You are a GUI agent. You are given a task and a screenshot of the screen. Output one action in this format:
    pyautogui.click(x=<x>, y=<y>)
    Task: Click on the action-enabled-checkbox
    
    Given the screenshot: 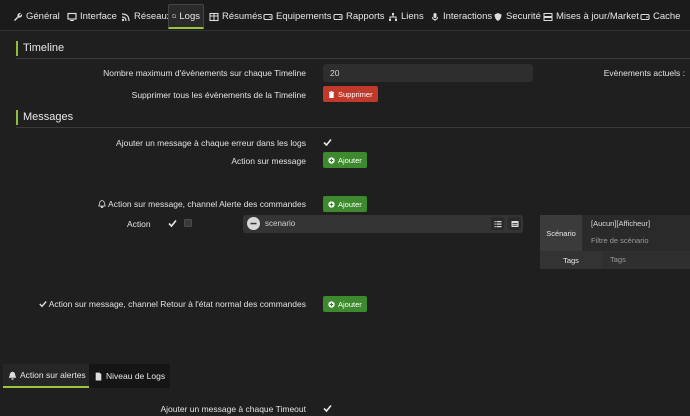 What is the action you would take?
    pyautogui.click(x=172, y=223)
    